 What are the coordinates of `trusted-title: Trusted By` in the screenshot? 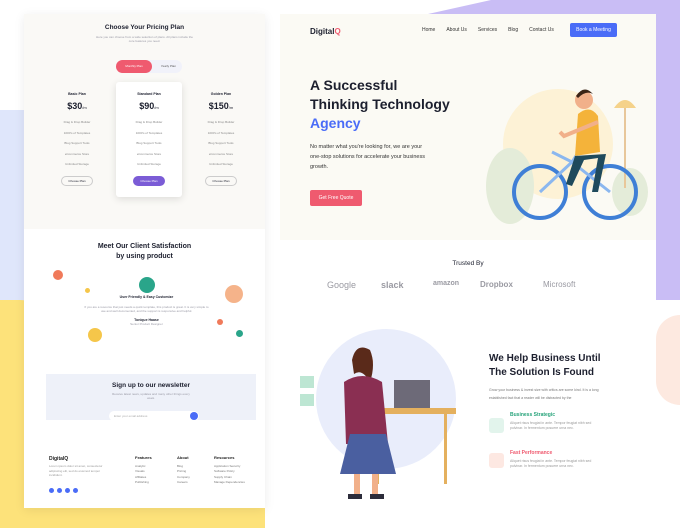 It's located at (468, 263).